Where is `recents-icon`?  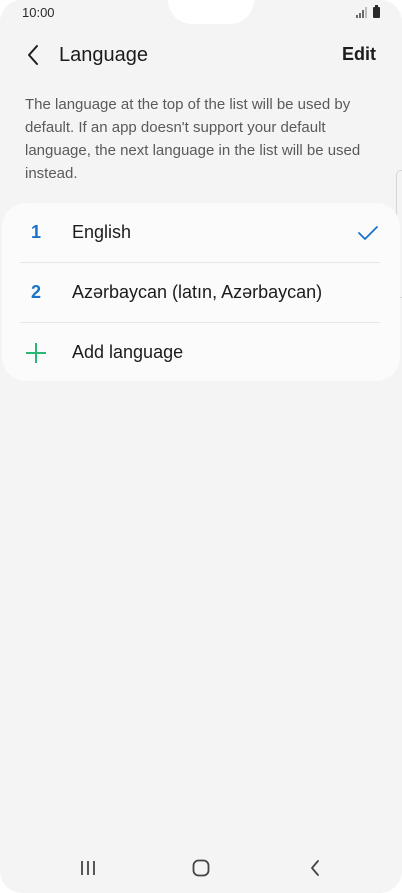 recents-icon is located at coordinates (88, 868).